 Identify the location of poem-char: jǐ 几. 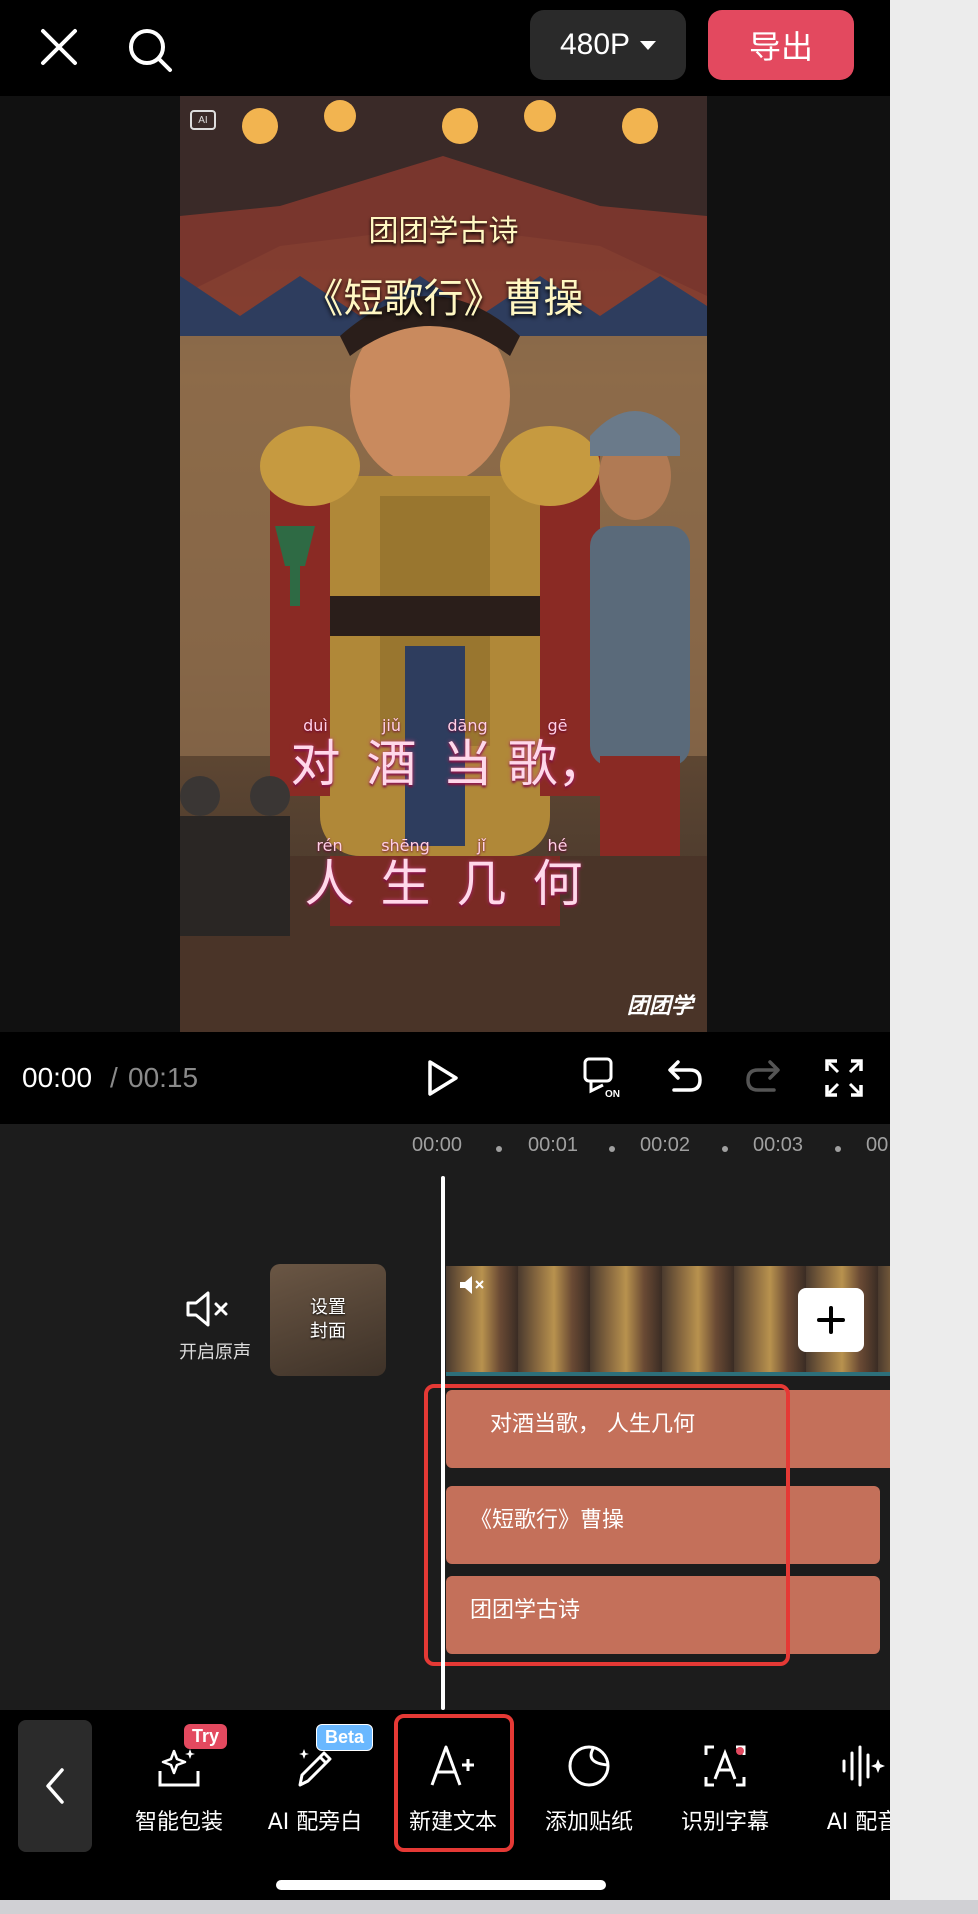
(482, 874).